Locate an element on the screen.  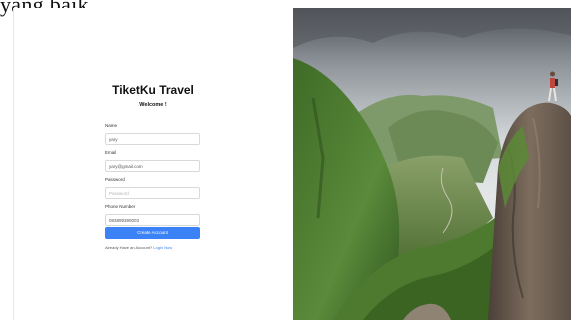
password-input: Password is located at coordinates (152, 193).